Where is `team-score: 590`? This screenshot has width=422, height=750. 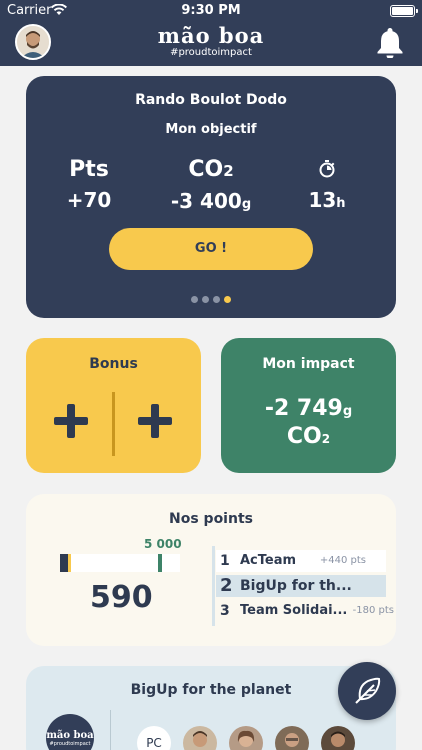 team-score: 590 is located at coordinates (121, 597).